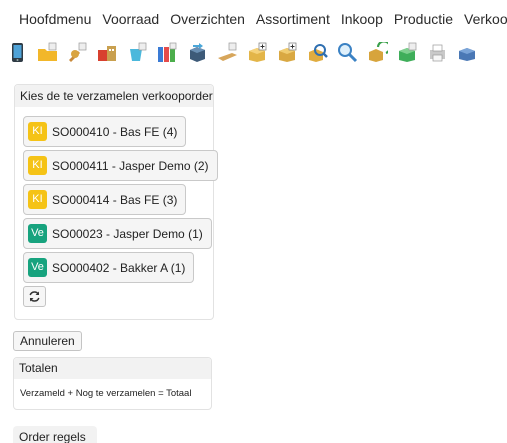 This screenshot has width=507, height=443. I want to click on printer-box-icon, so click(437, 52).